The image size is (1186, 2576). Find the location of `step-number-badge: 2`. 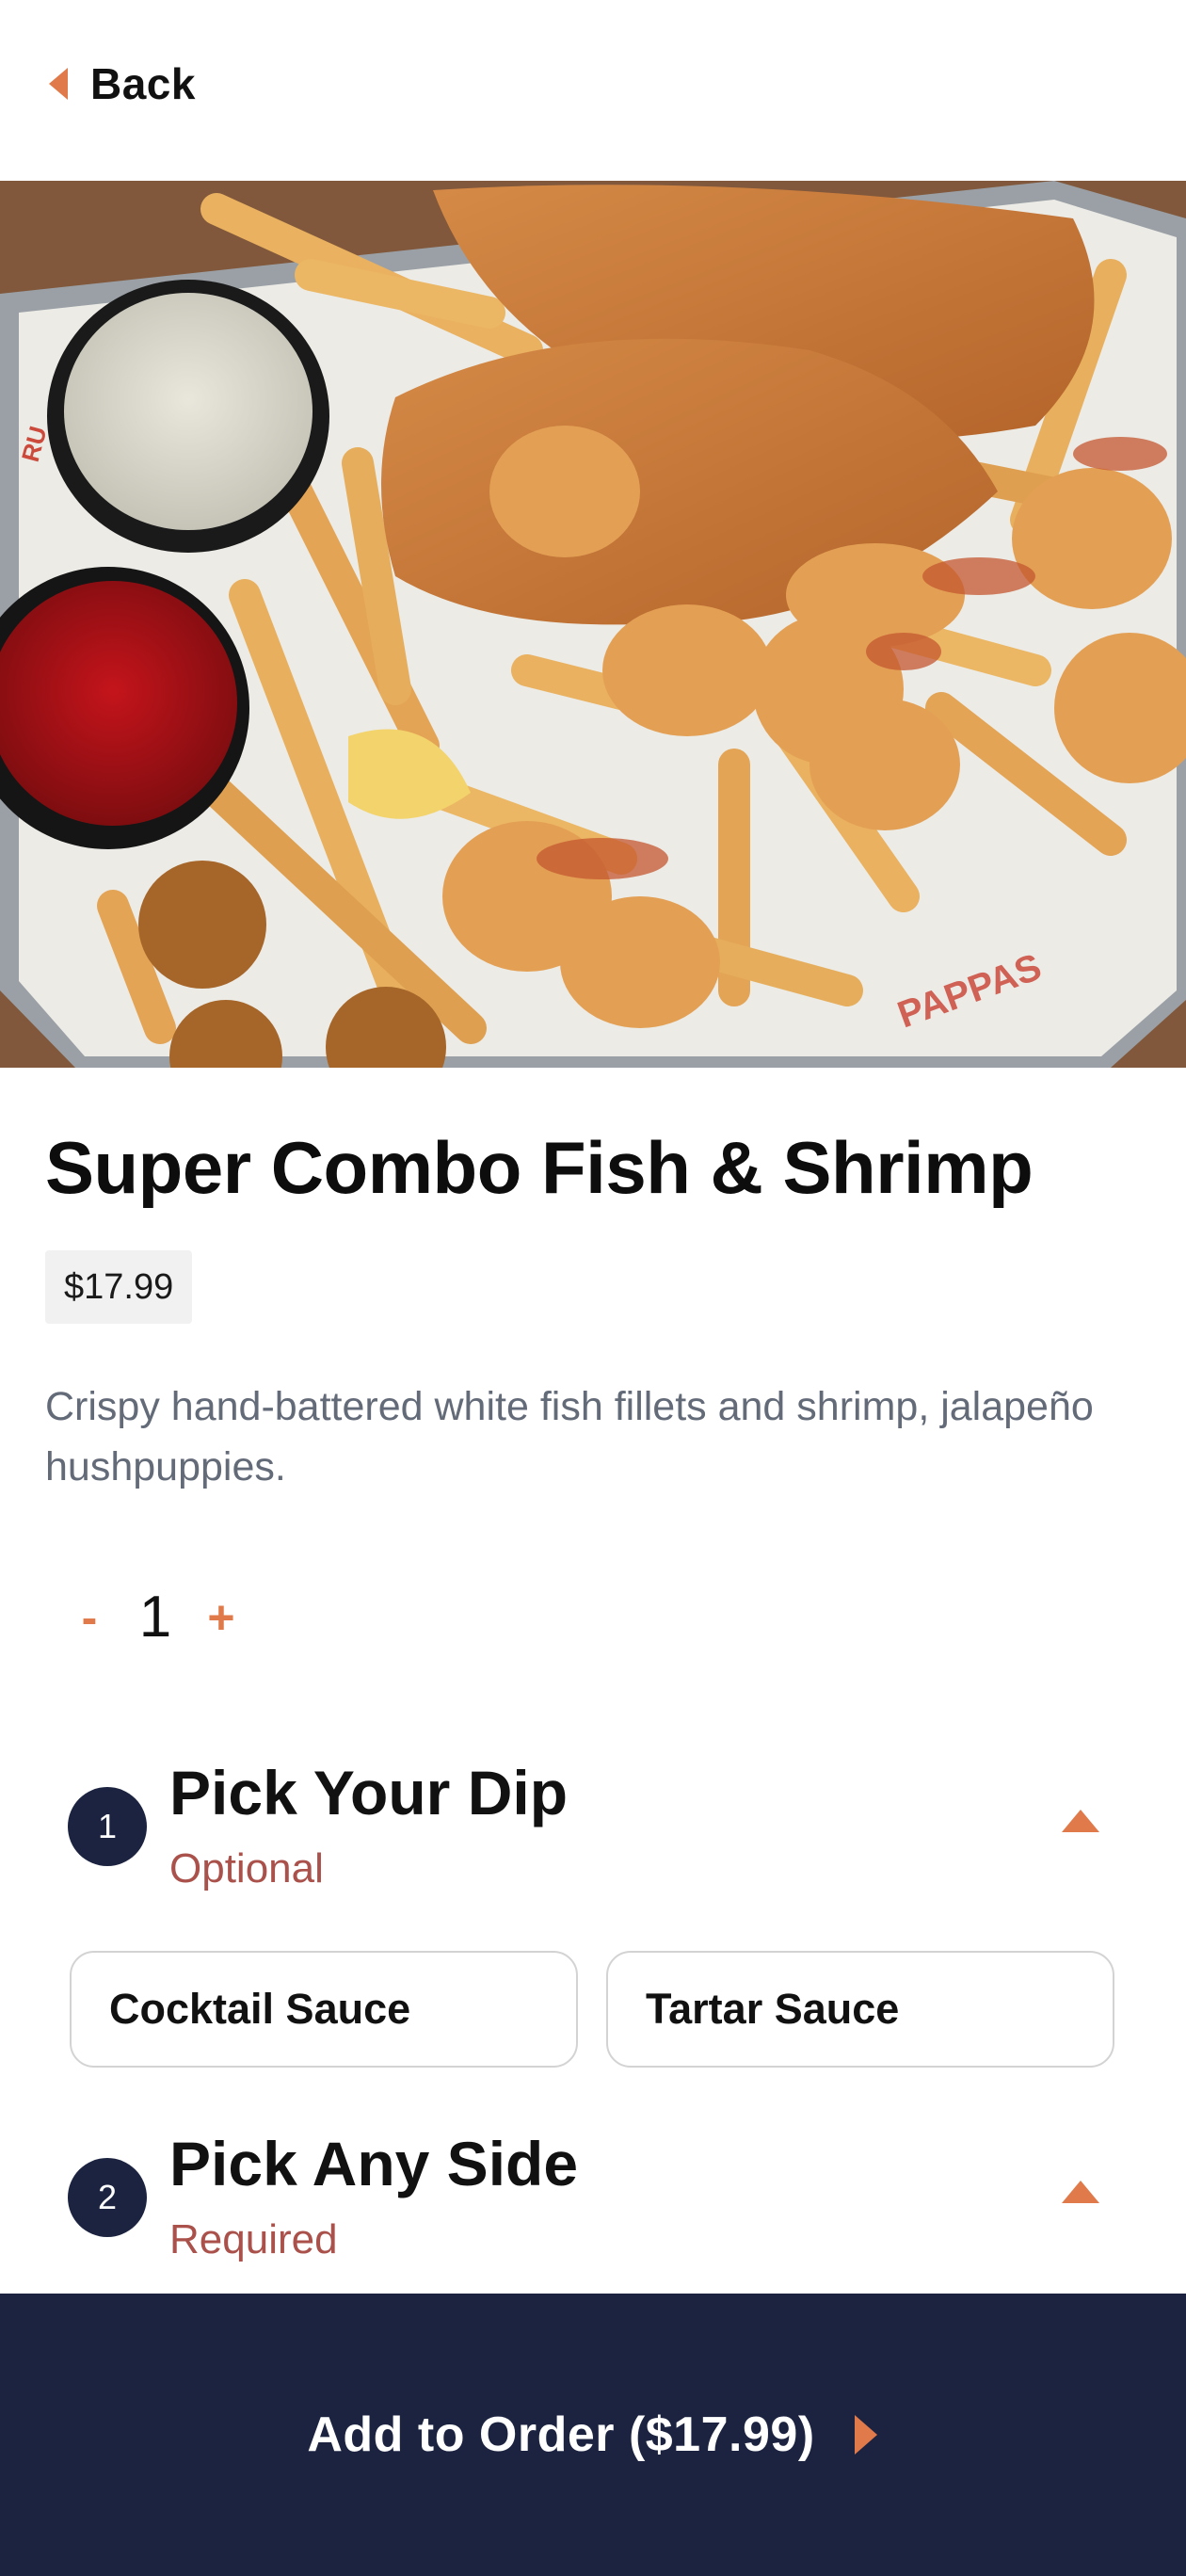

step-number-badge: 2 is located at coordinates (107, 2197).